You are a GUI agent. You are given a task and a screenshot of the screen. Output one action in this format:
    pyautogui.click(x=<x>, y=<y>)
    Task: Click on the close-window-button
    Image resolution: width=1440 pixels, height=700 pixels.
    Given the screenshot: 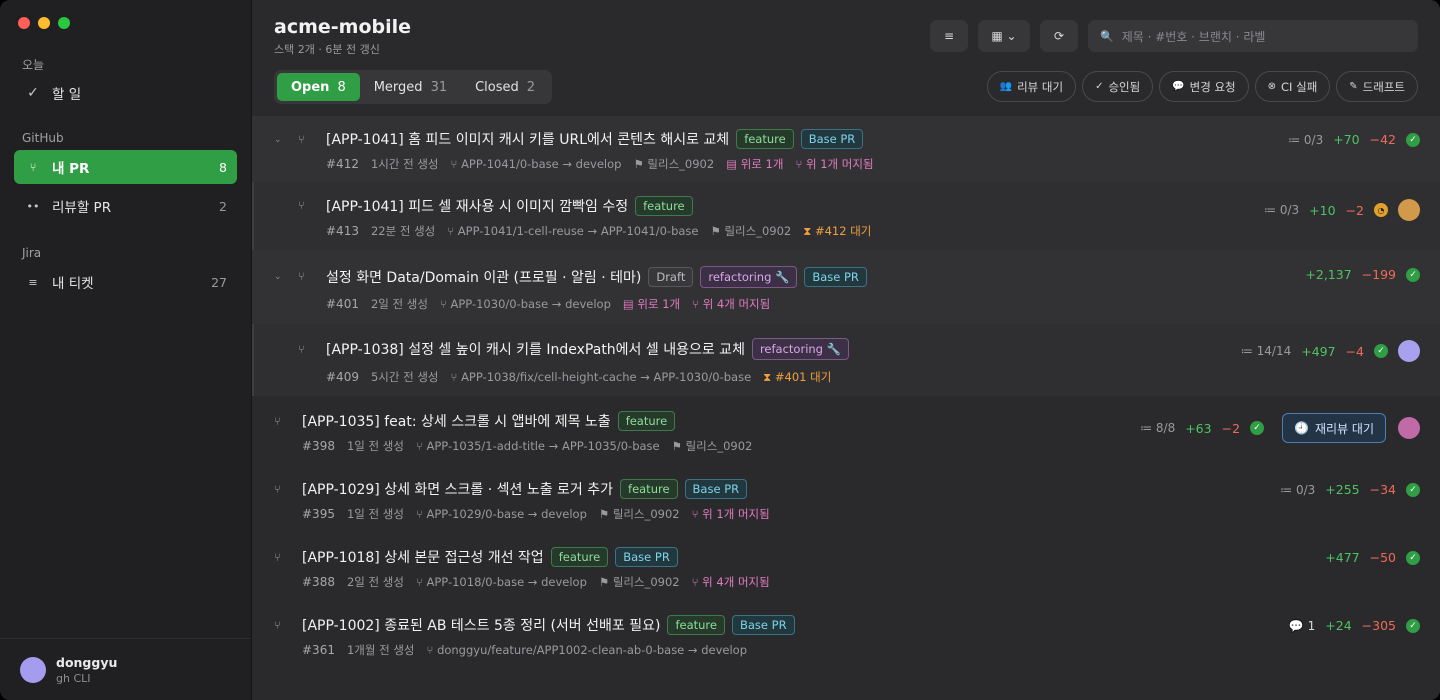 What is the action you would take?
    pyautogui.click(x=24, y=23)
    